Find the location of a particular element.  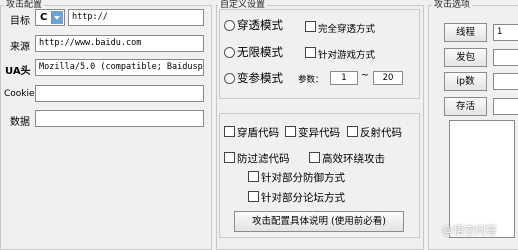

referer-label: 来源 is located at coordinates (20, 47).